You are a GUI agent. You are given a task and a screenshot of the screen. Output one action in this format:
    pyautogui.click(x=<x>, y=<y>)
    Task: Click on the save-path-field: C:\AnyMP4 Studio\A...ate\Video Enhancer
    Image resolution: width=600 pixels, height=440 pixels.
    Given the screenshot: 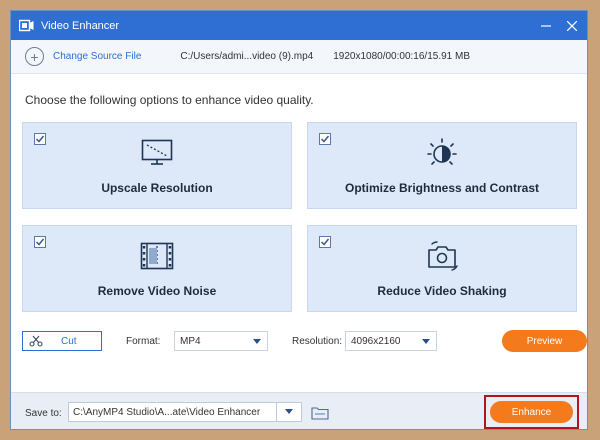 What is the action you would take?
    pyautogui.click(x=185, y=412)
    